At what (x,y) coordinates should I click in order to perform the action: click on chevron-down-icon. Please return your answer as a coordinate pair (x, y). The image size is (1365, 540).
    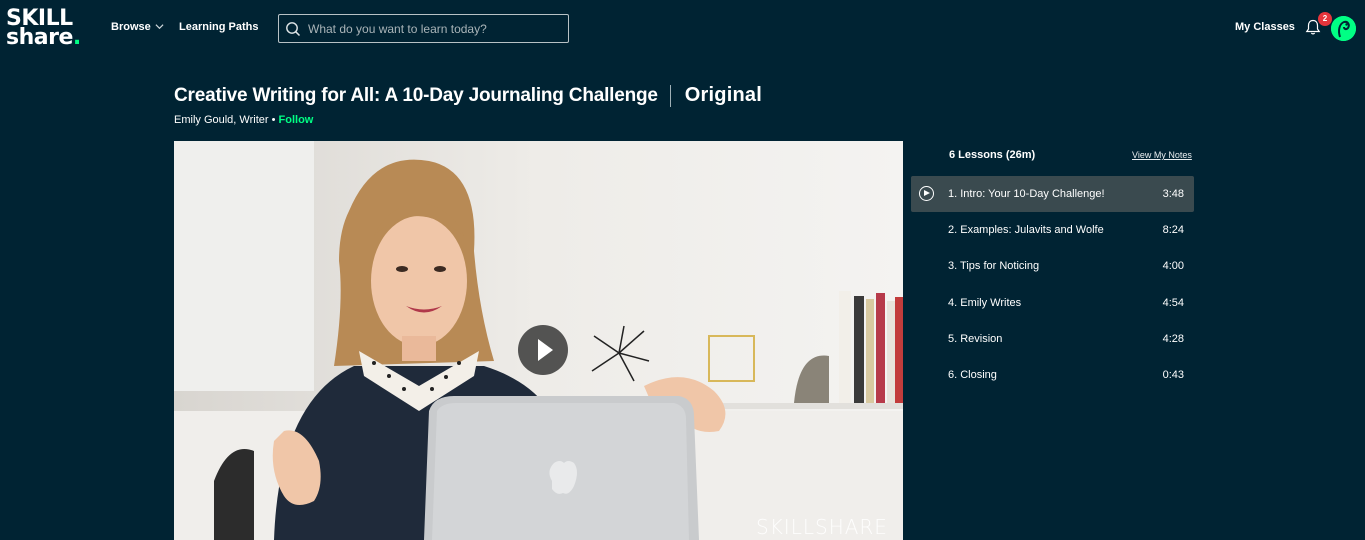
    Looking at the image, I should click on (159, 27).